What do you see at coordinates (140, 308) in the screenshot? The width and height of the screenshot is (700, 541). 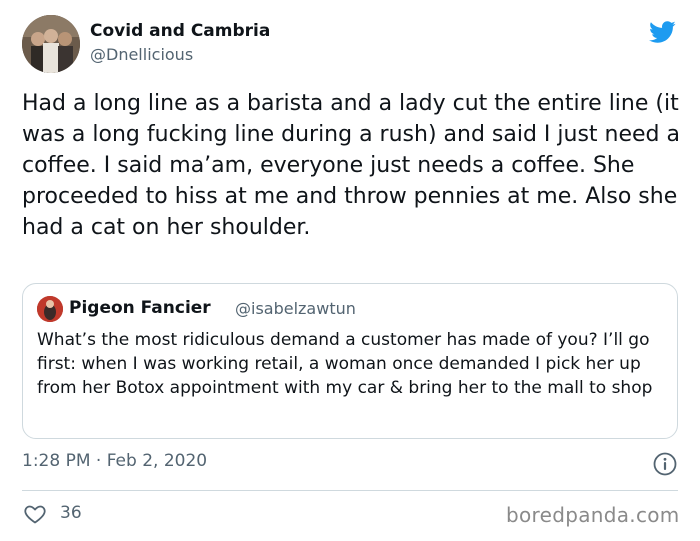 I see `quoted-author-name: Pigeon Fancier` at bounding box center [140, 308].